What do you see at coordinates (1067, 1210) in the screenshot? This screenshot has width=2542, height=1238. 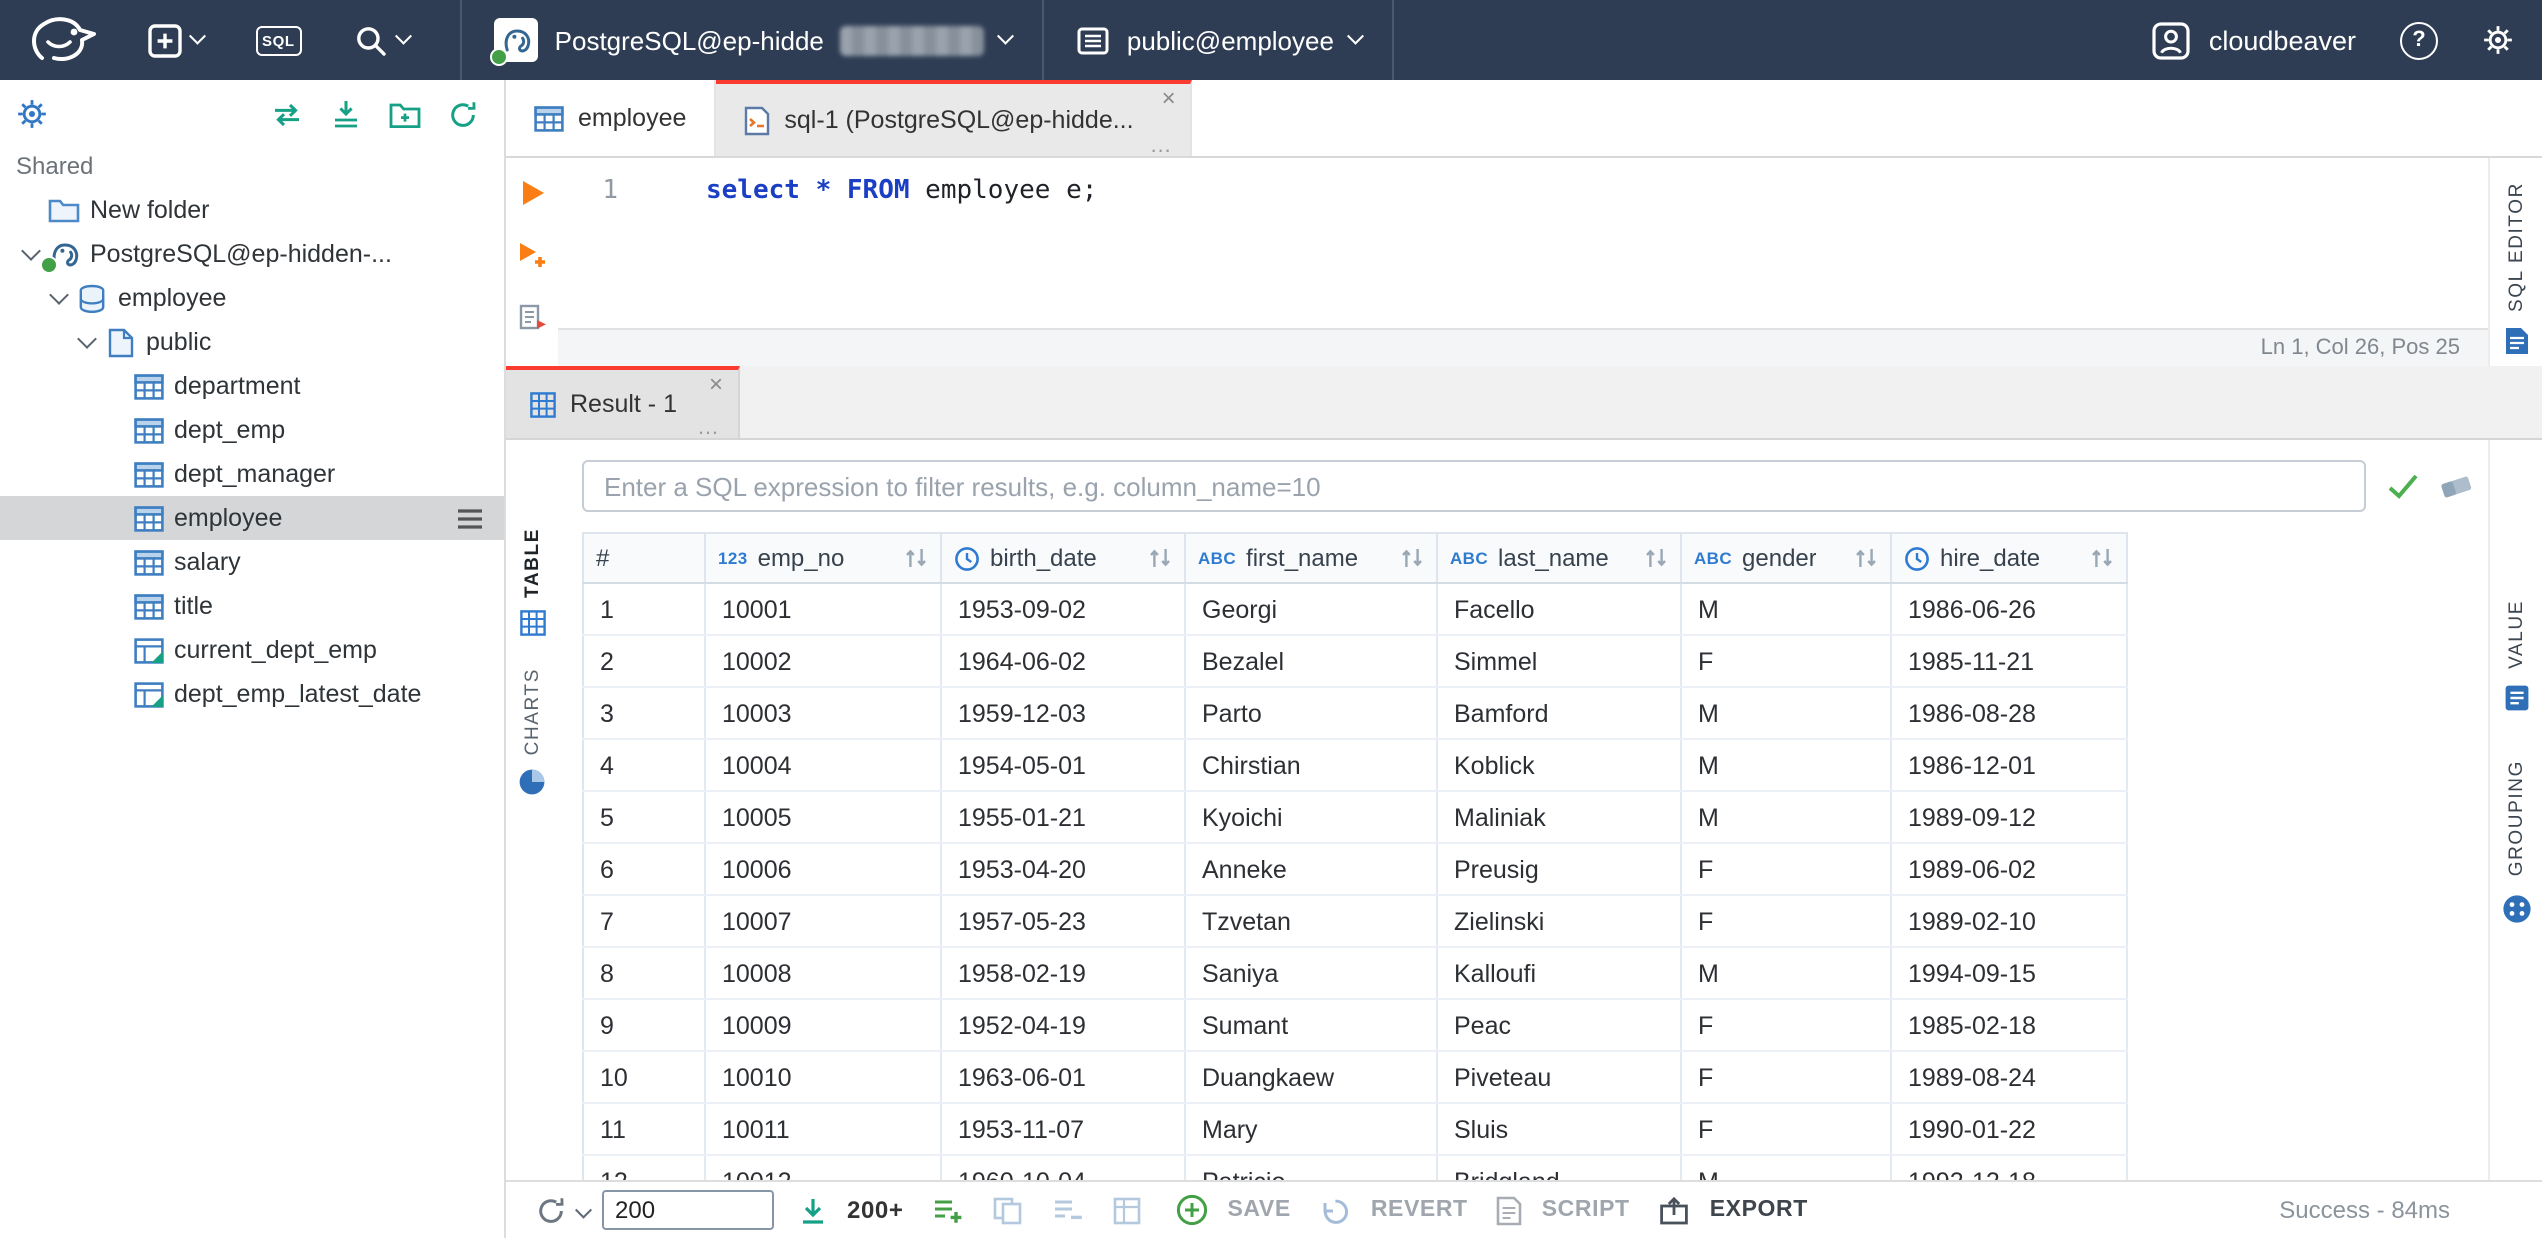 I see `delete-row-icon` at bounding box center [1067, 1210].